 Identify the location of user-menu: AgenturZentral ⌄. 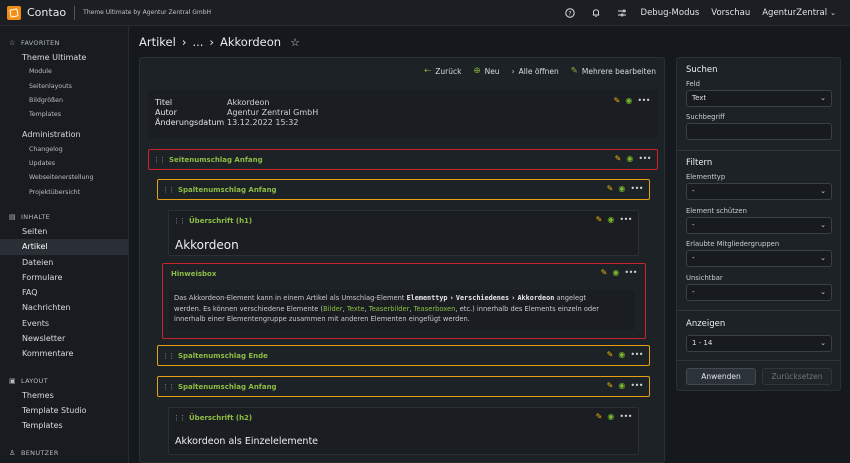
(799, 13).